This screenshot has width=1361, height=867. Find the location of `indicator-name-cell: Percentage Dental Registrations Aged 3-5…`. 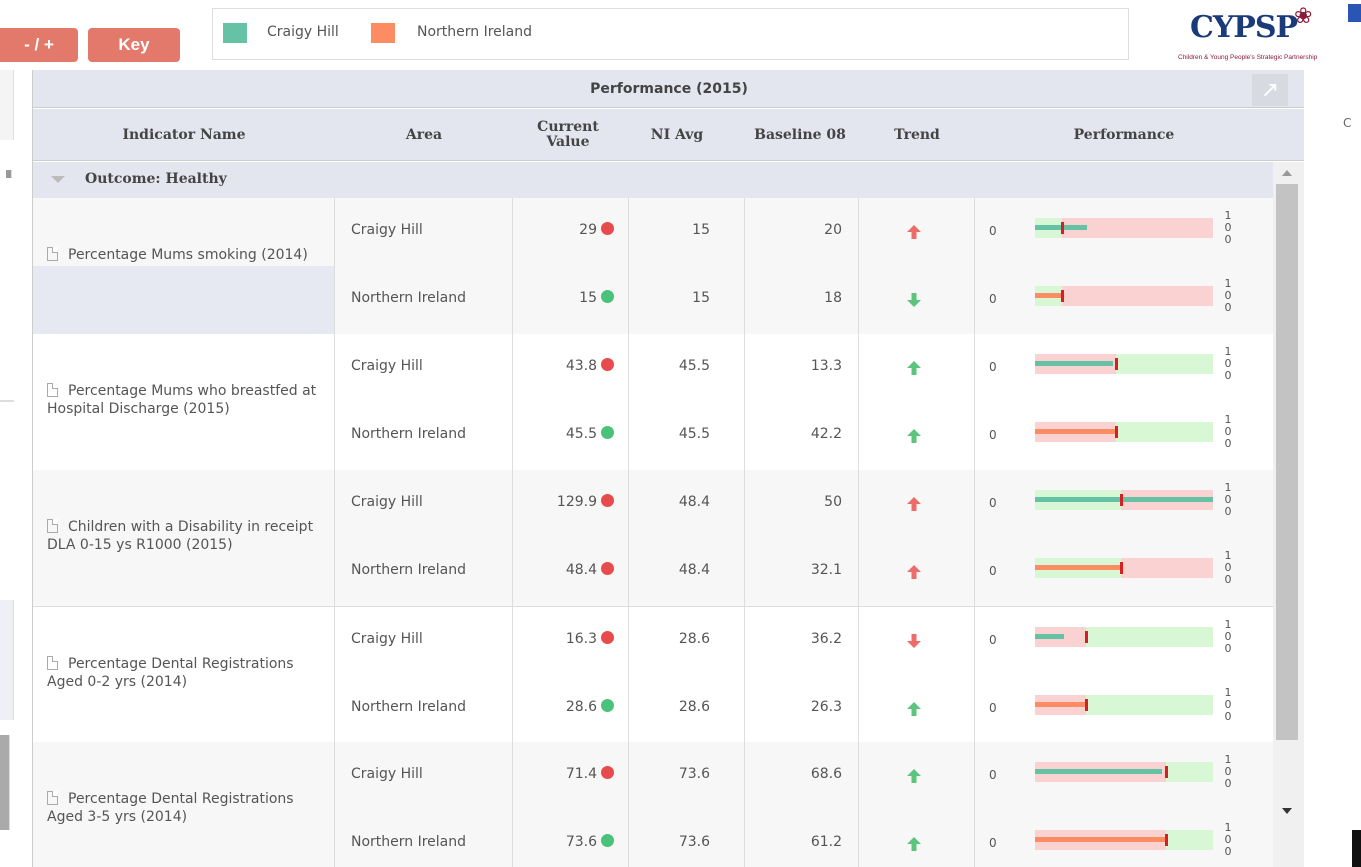

indicator-name-cell: Percentage Dental Registrations Aged 3-5… is located at coordinates (184, 804).